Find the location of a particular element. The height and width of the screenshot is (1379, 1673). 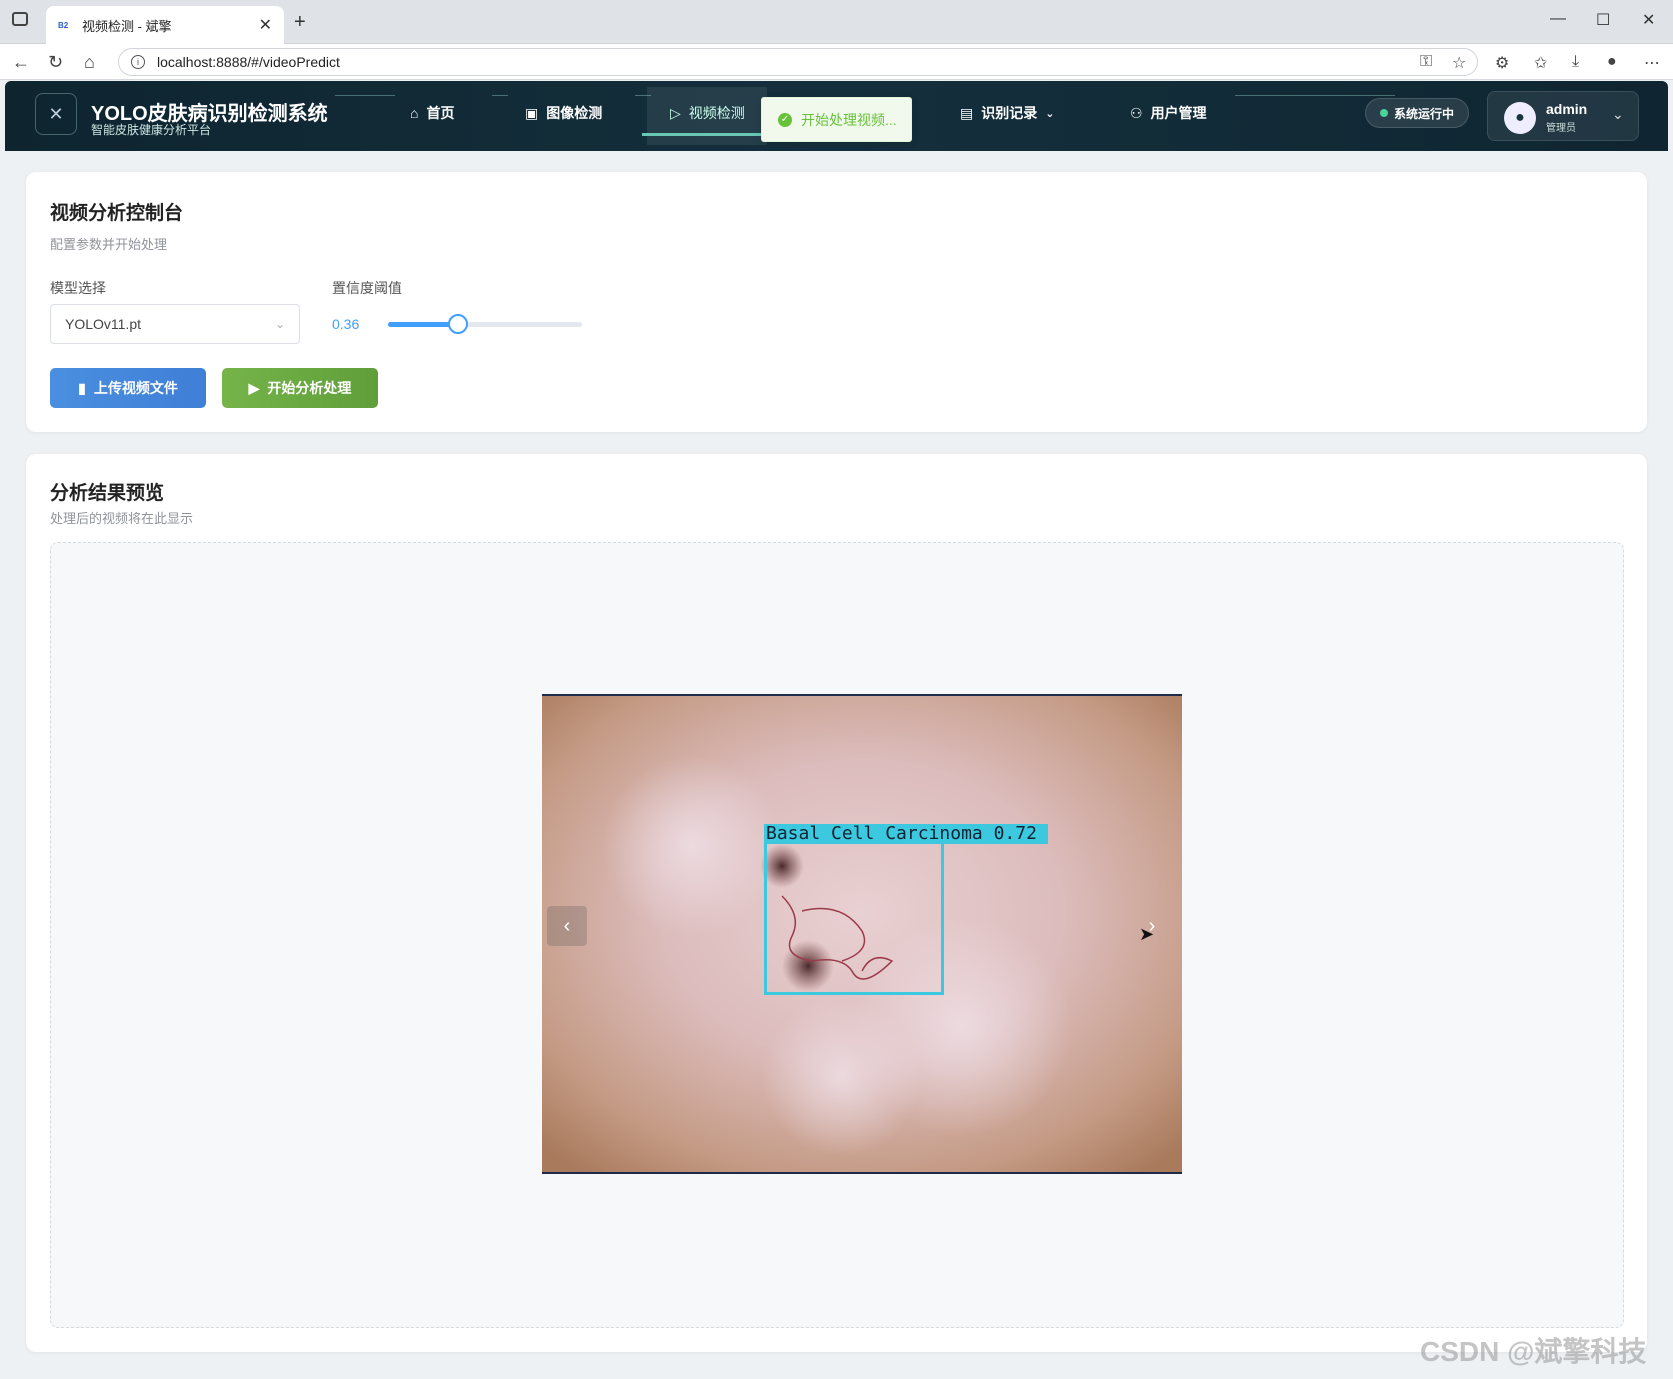

play-icon: ▶ is located at coordinates (254, 387).